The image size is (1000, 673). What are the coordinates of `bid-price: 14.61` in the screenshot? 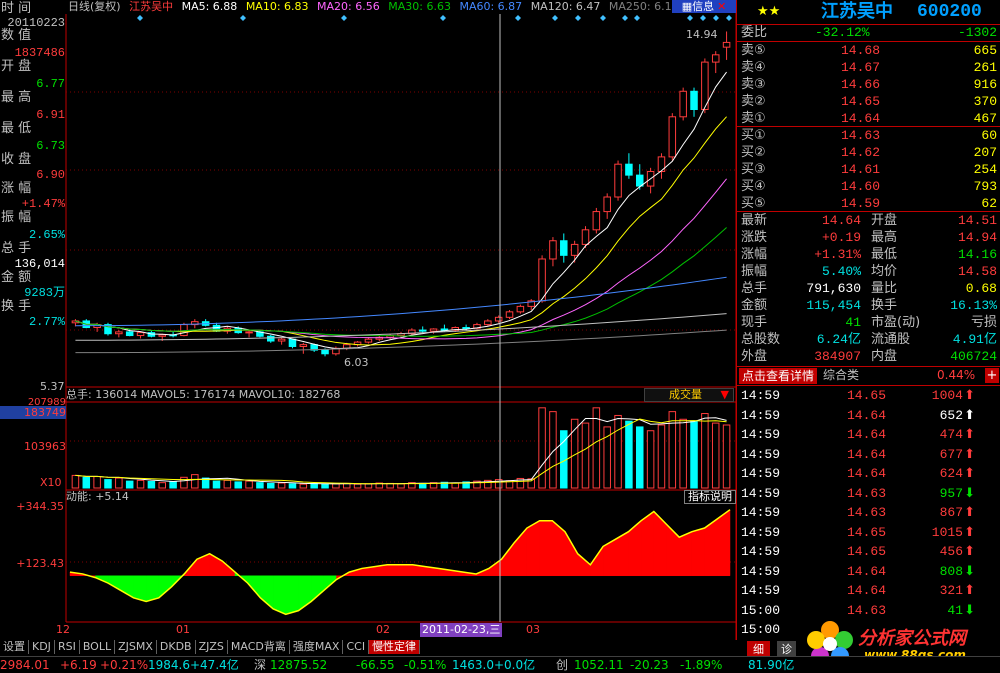 It's located at (861, 169).